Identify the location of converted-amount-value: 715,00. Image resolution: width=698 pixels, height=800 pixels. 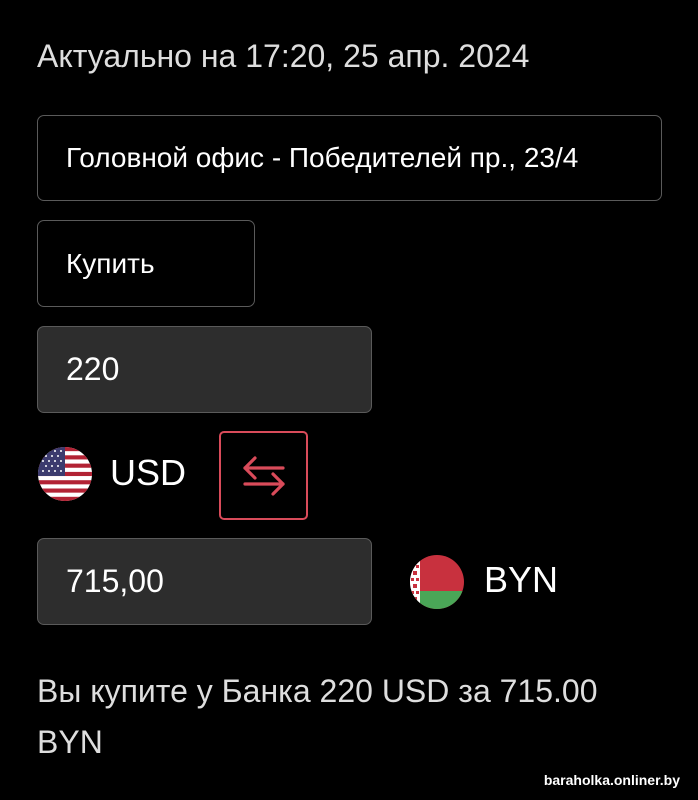
(115, 581).